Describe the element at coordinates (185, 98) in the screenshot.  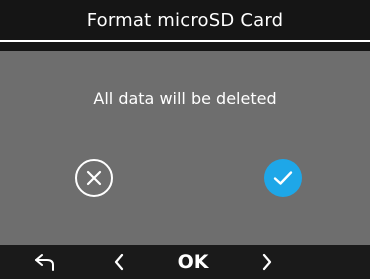
I see `warning-message: All data will be deleted` at that location.